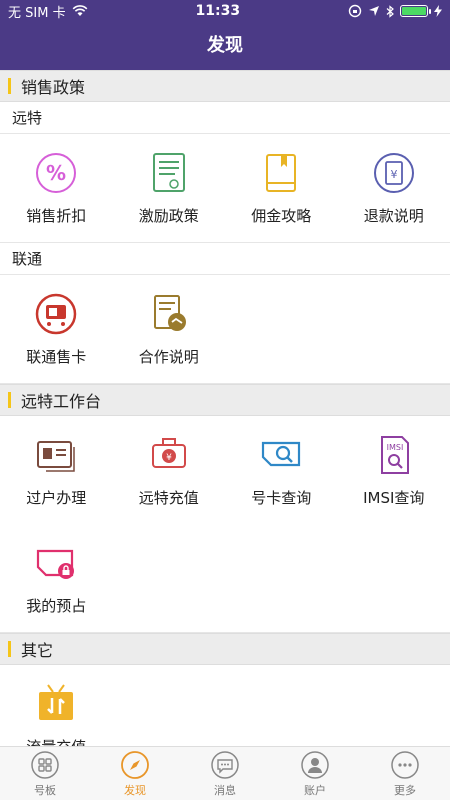  Describe the element at coordinates (281, 497) in the screenshot. I see `card-query-label: 号卡查询` at that location.